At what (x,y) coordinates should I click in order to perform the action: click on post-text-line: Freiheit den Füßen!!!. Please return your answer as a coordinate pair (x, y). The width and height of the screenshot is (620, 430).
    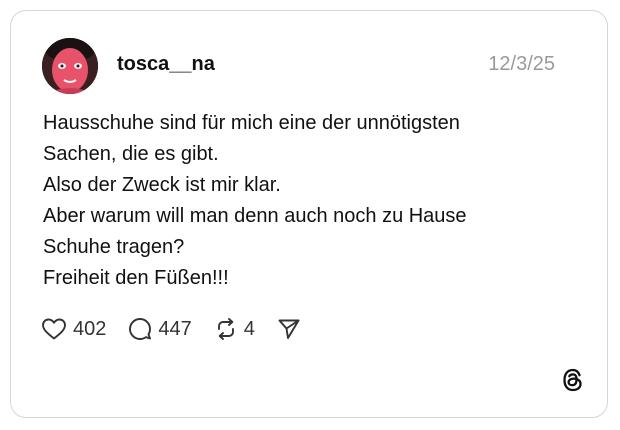
    Looking at the image, I should click on (136, 278).